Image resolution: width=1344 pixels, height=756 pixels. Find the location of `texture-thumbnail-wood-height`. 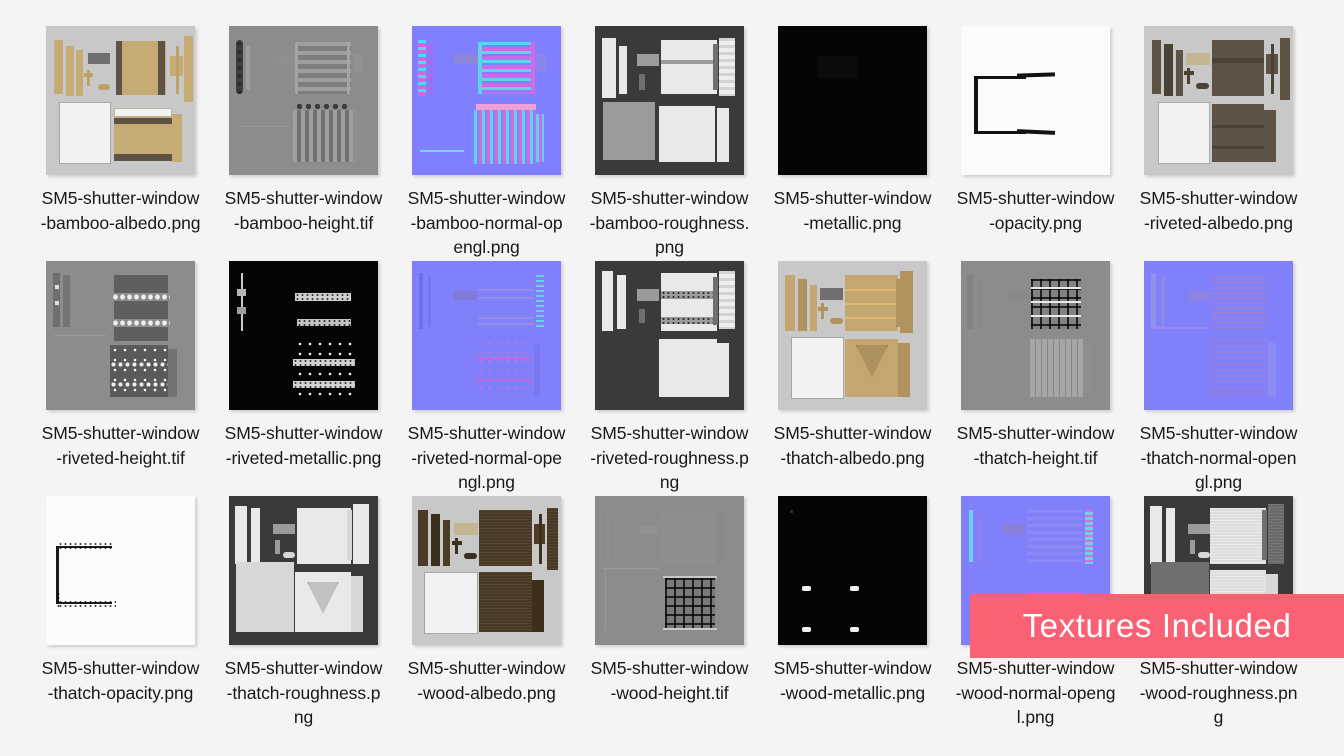

texture-thumbnail-wood-height is located at coordinates (669, 570).